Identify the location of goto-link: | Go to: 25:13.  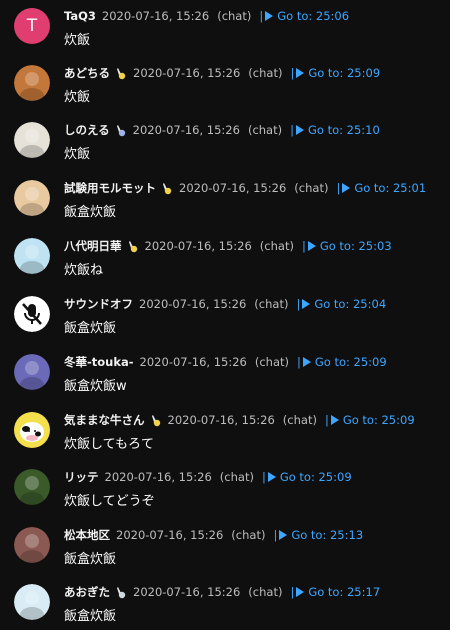
(318, 535).